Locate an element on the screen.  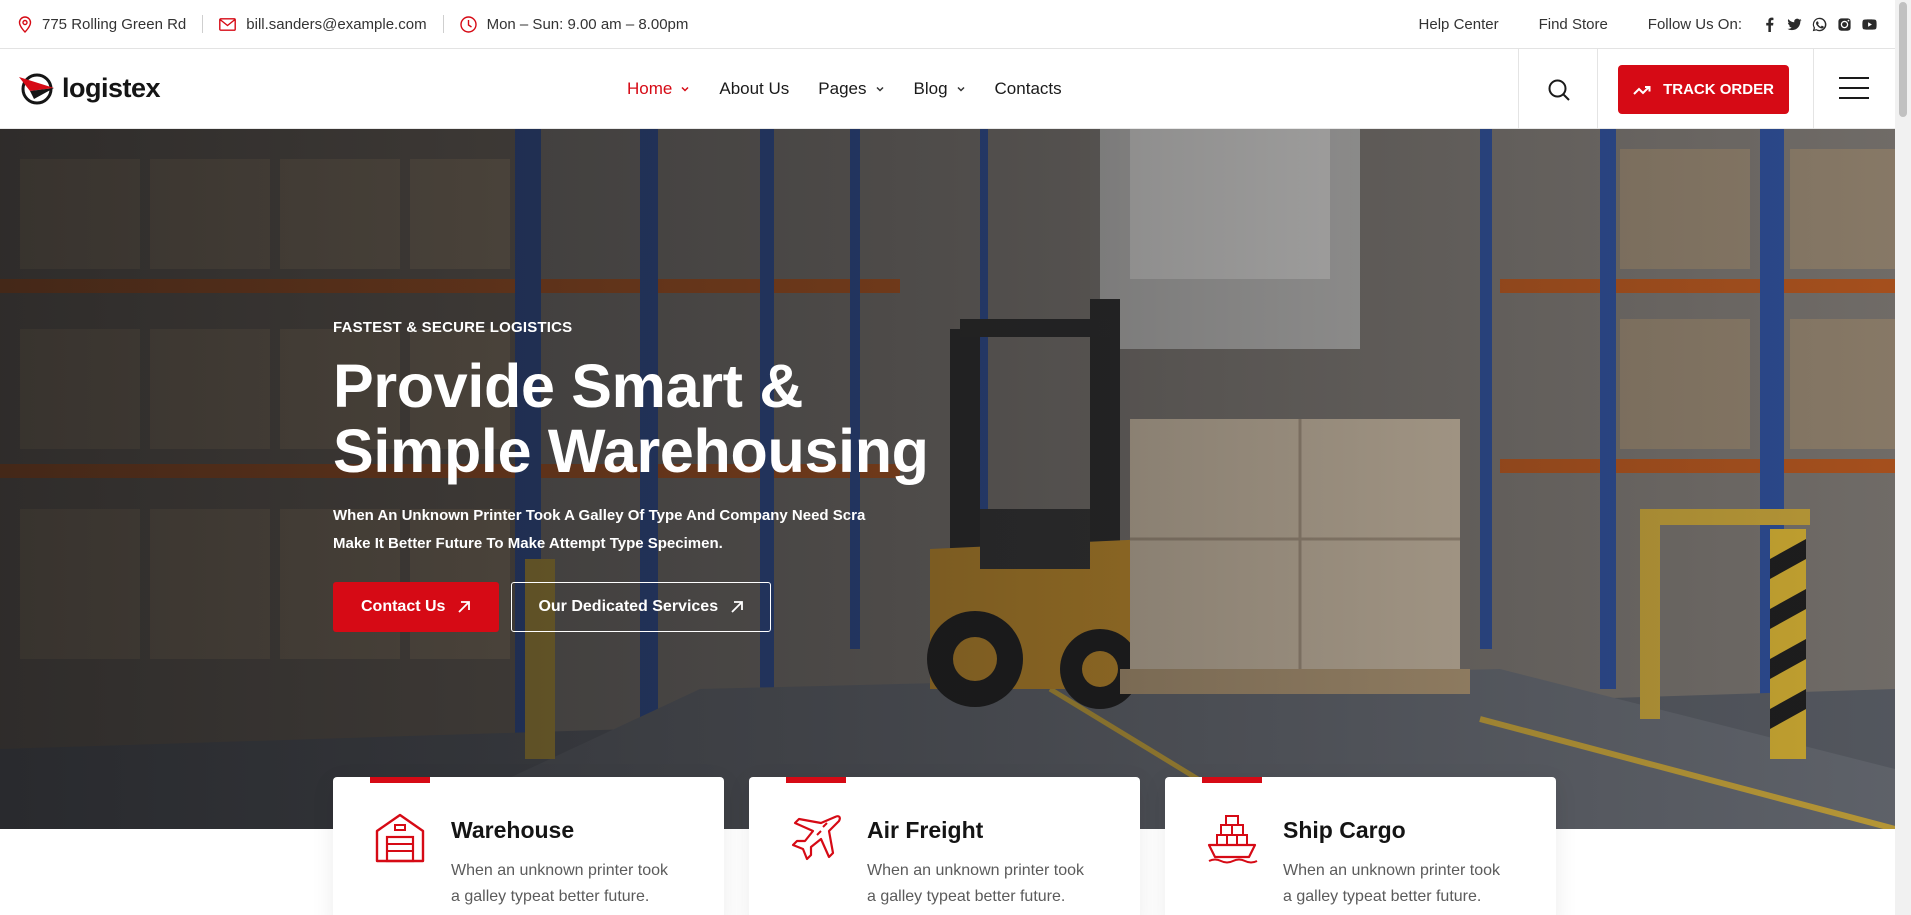
nav-pages-label: Pages is located at coordinates (842, 88).